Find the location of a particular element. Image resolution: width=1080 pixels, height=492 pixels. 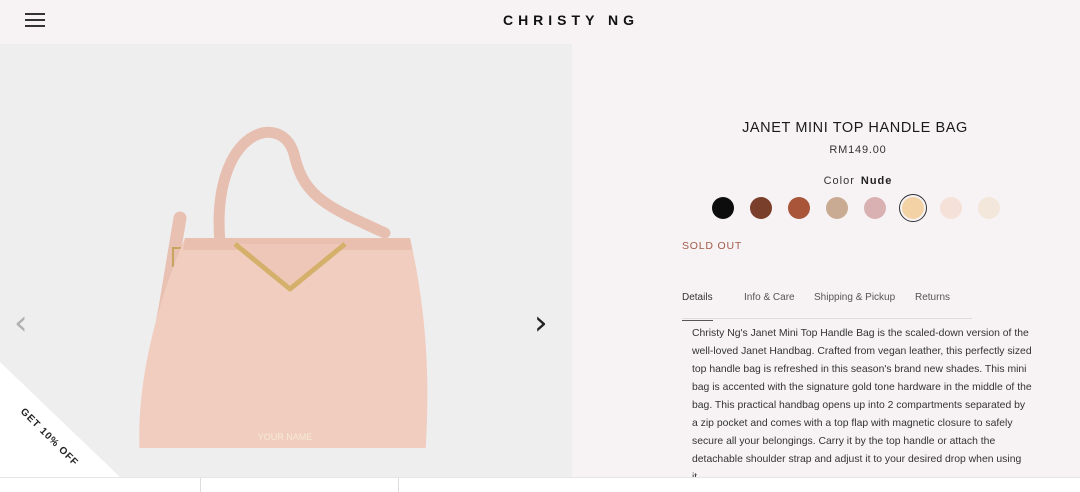

promo-badge: GET 10% OFF is located at coordinates (60, 419).